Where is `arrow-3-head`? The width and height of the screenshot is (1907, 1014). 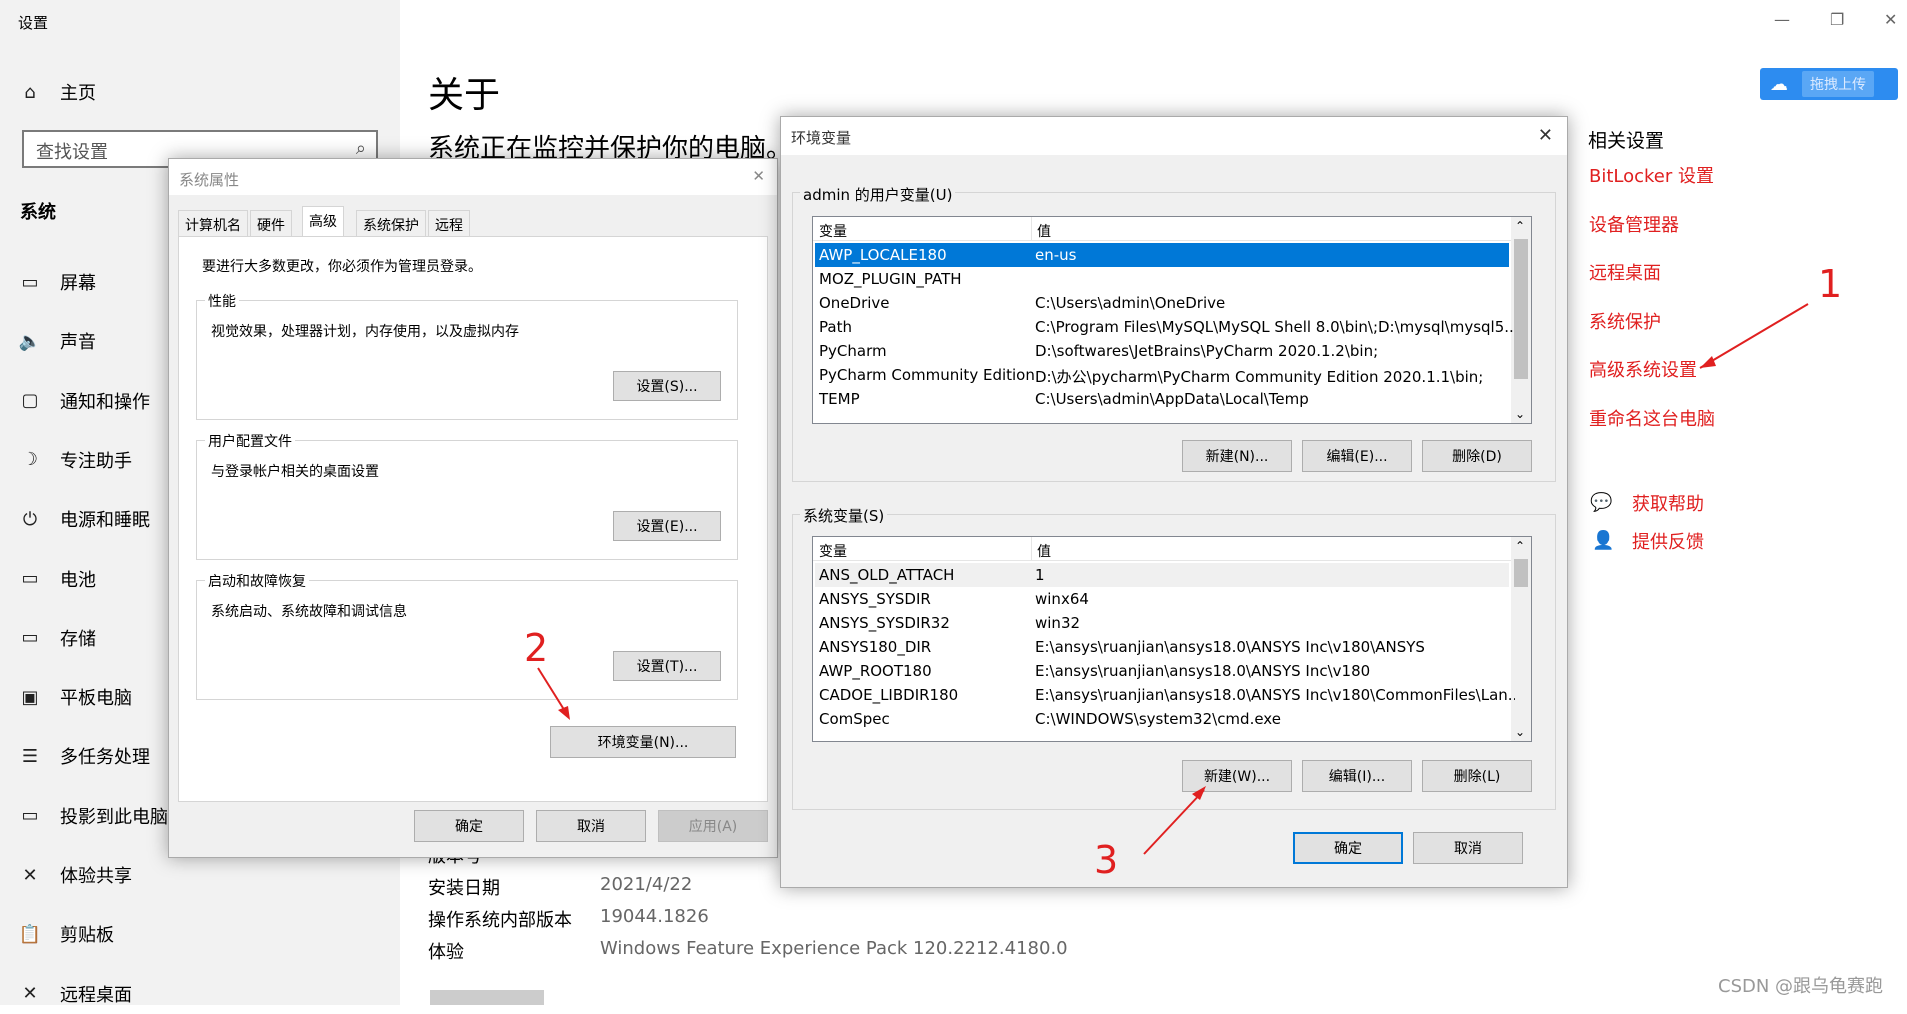
arrow-3-head is located at coordinates (1199, 793).